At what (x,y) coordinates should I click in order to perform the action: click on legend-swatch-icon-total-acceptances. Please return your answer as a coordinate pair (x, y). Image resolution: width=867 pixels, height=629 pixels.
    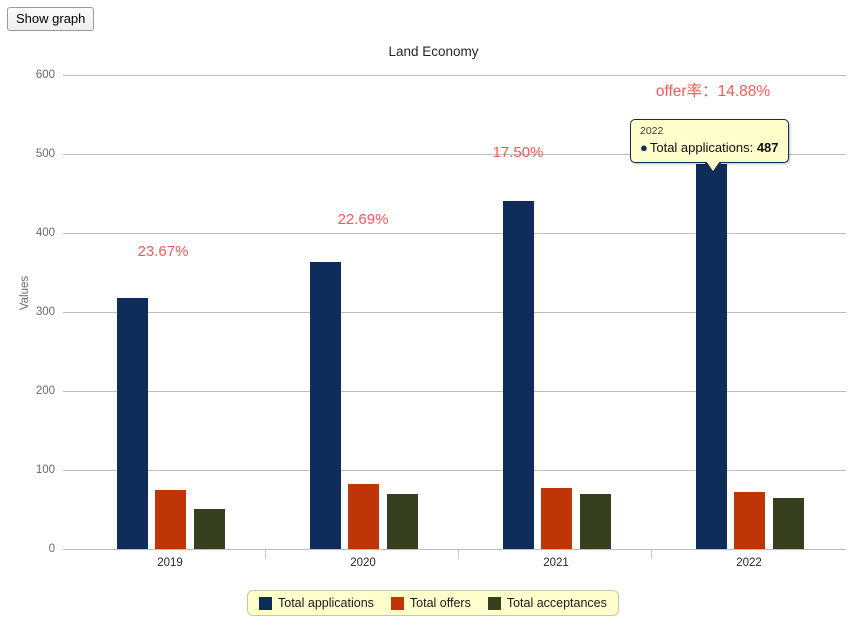
    Looking at the image, I should click on (494, 603).